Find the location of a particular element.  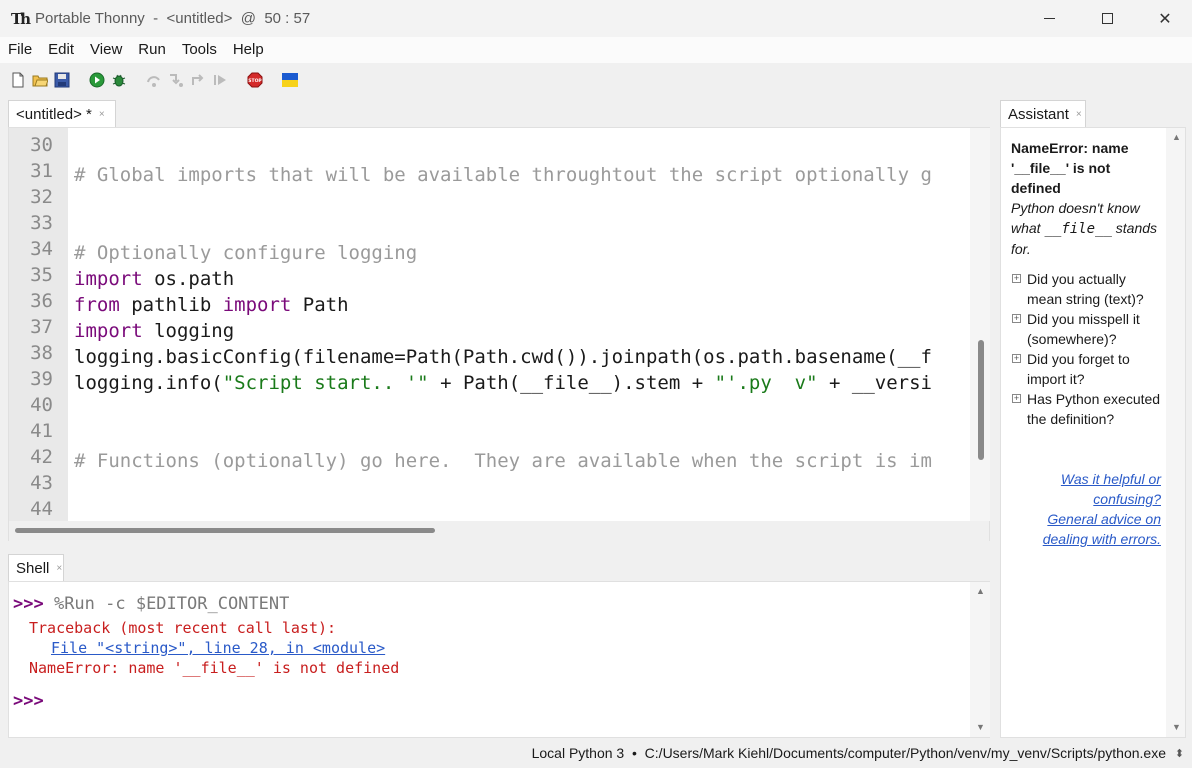

new-file-icon is located at coordinates (18, 80).